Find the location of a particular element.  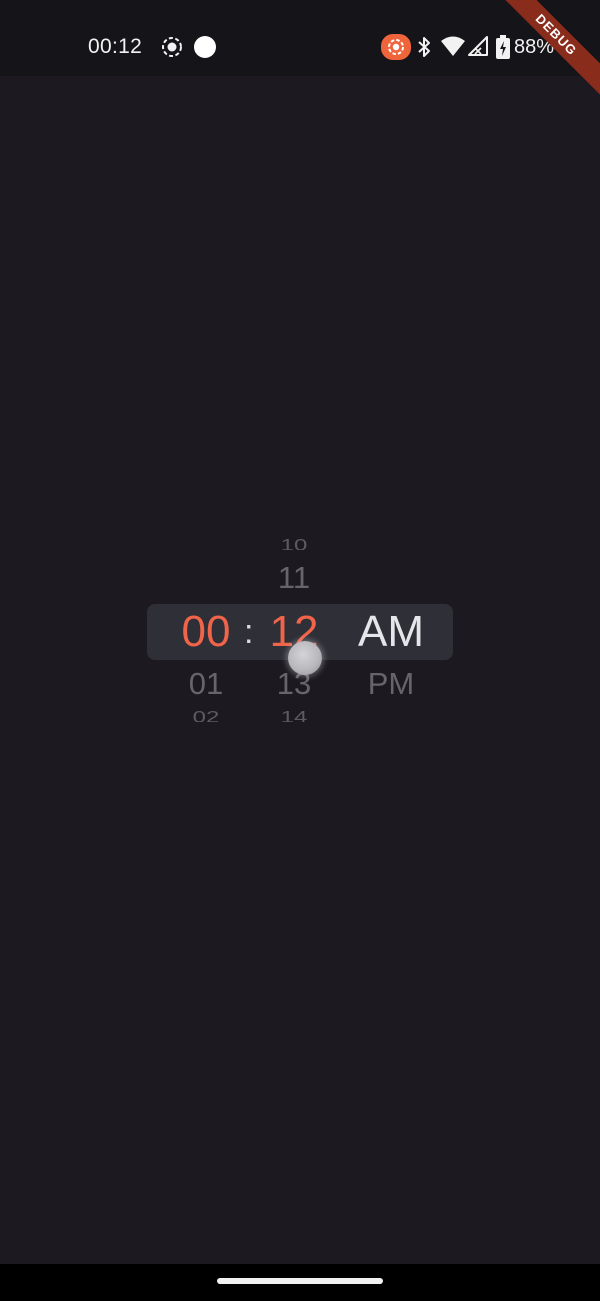

period-option: PM is located at coordinates (391, 684).